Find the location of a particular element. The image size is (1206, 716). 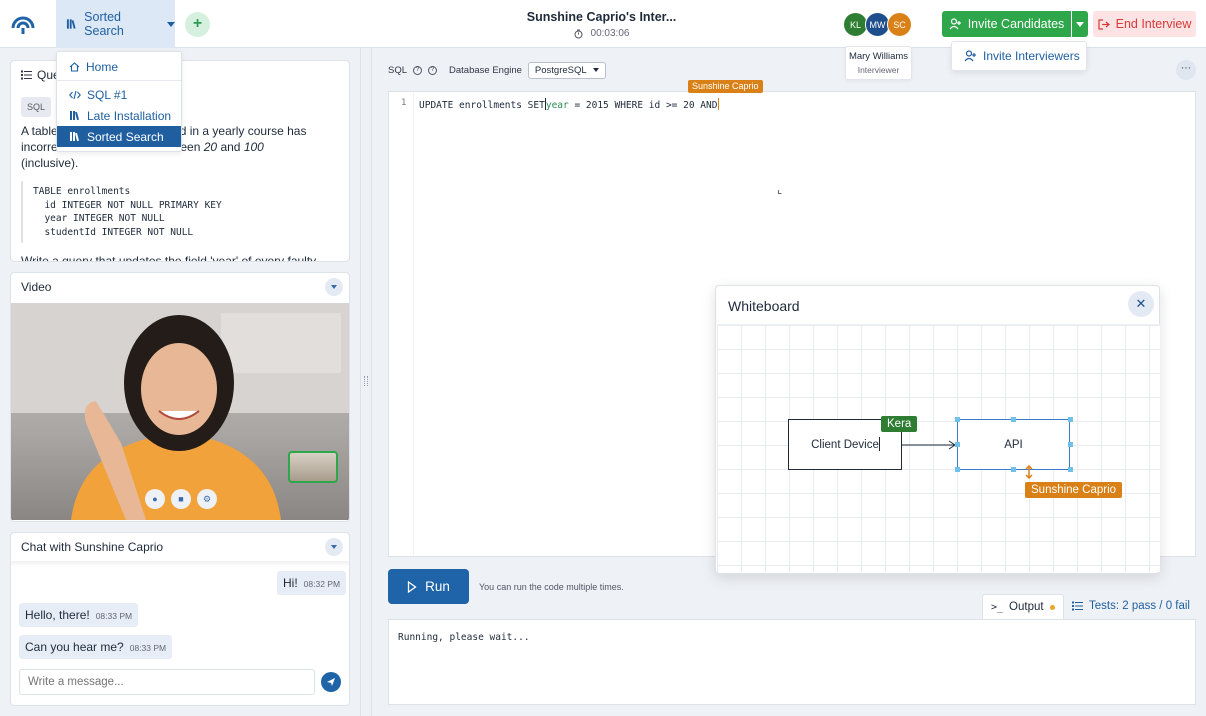

tooltip-role: Interviewer is located at coordinates (878, 70).